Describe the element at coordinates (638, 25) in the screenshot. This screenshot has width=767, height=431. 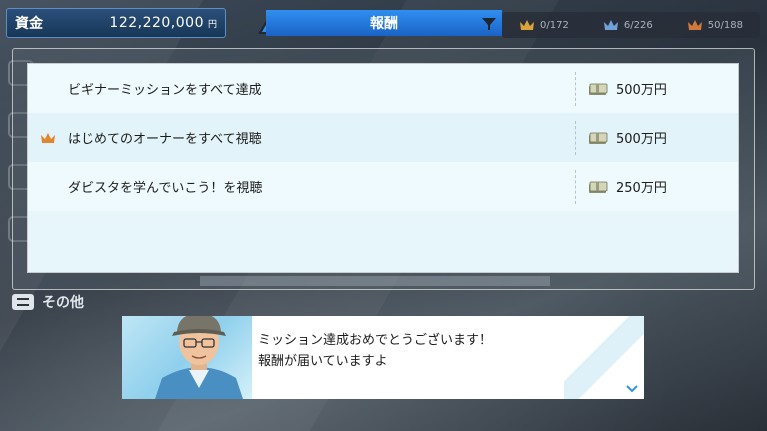
I see `blue-crown-count: 6/226` at that location.